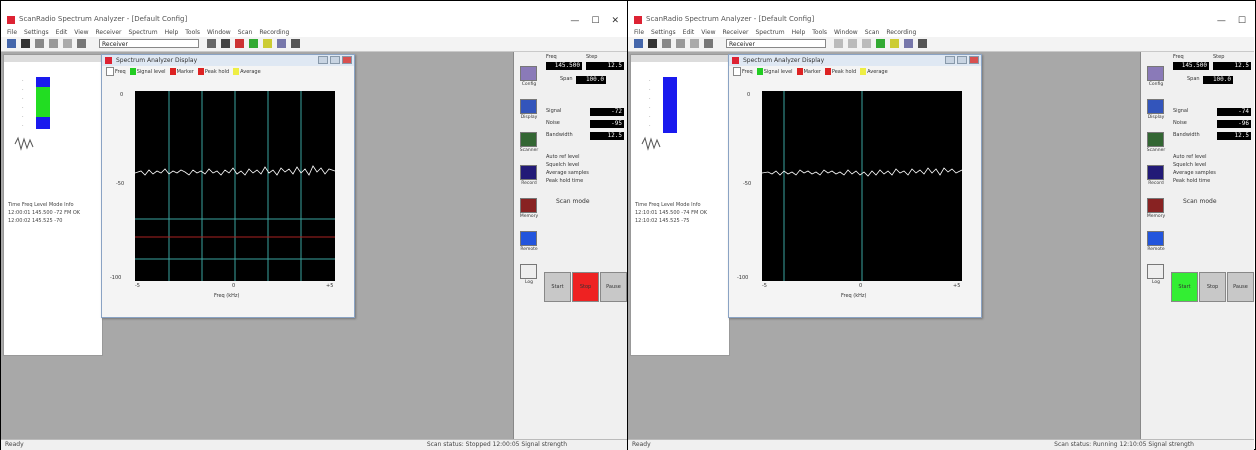  Describe the element at coordinates (281, 43) in the screenshot. I see `zoom-icon` at that location.